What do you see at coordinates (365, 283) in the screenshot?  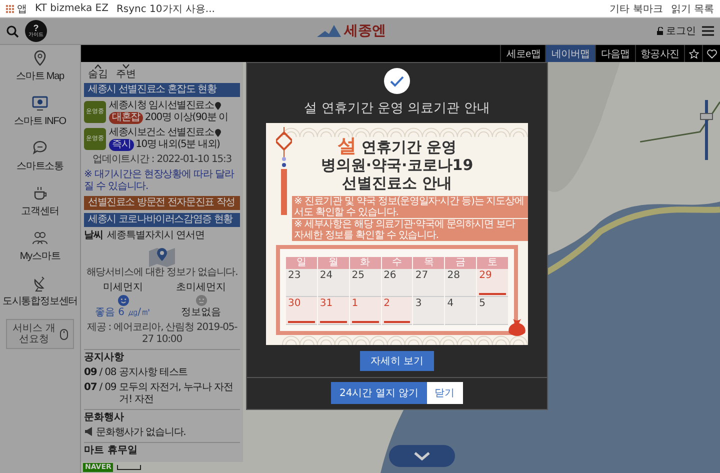 I see `calendar-day: 25` at bounding box center [365, 283].